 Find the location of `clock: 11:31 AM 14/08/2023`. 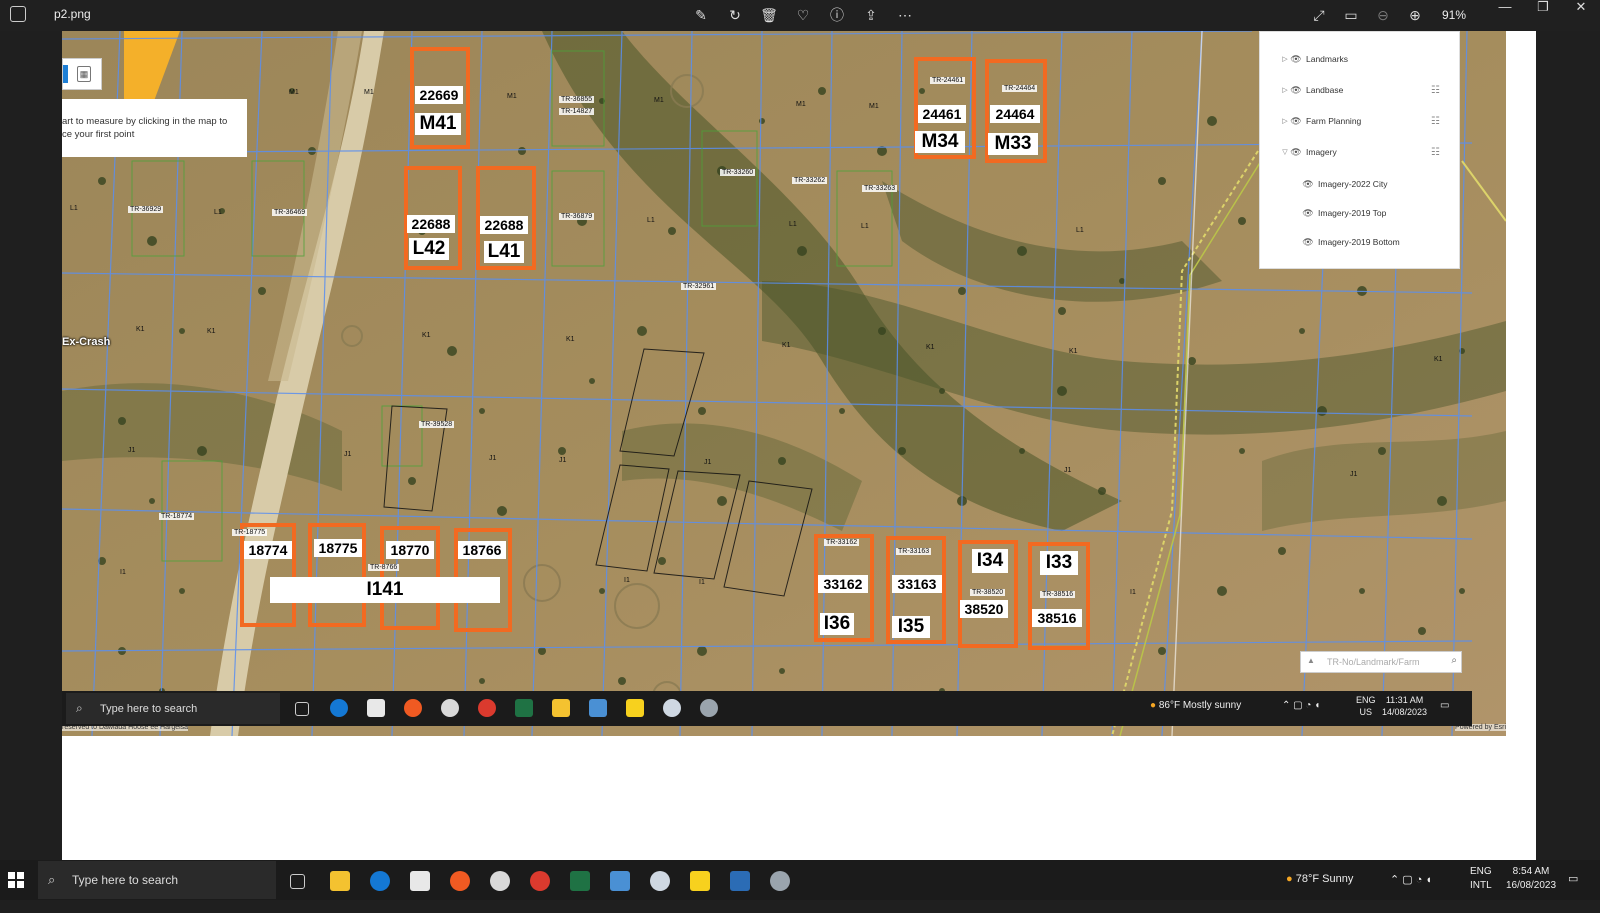

clock: 11:31 AM 14/08/2023 is located at coordinates (1404, 711).